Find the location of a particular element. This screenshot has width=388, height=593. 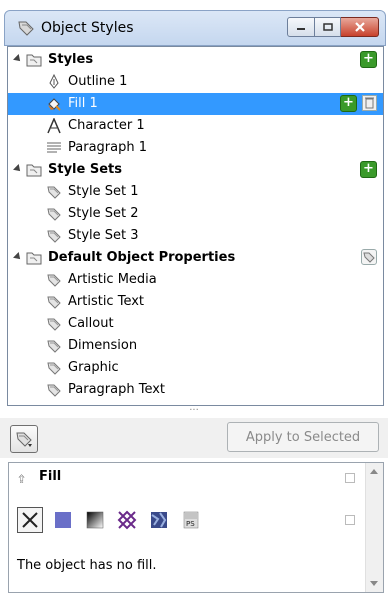

postscript-fill-button: PS is located at coordinates (191, 520).